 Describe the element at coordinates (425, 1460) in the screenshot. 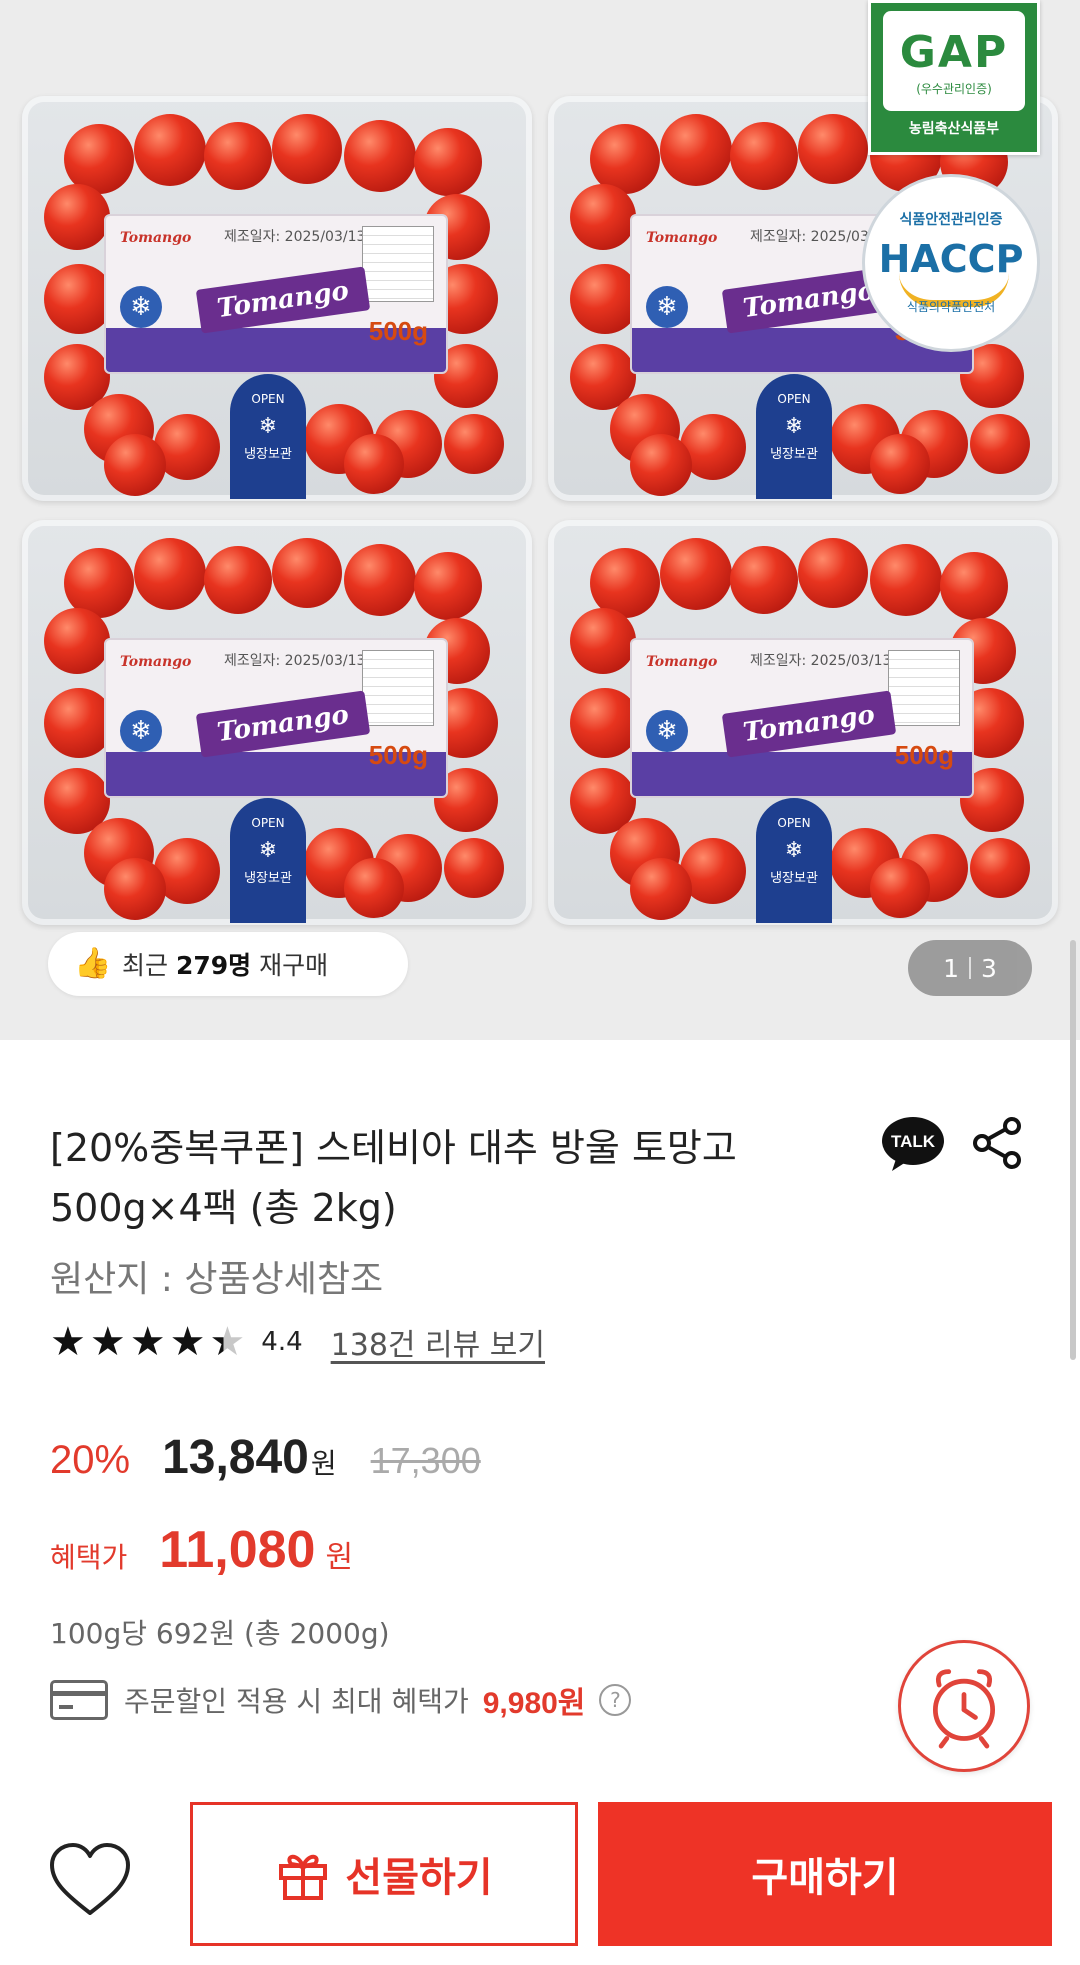

I see `original-price: 17,300` at that location.